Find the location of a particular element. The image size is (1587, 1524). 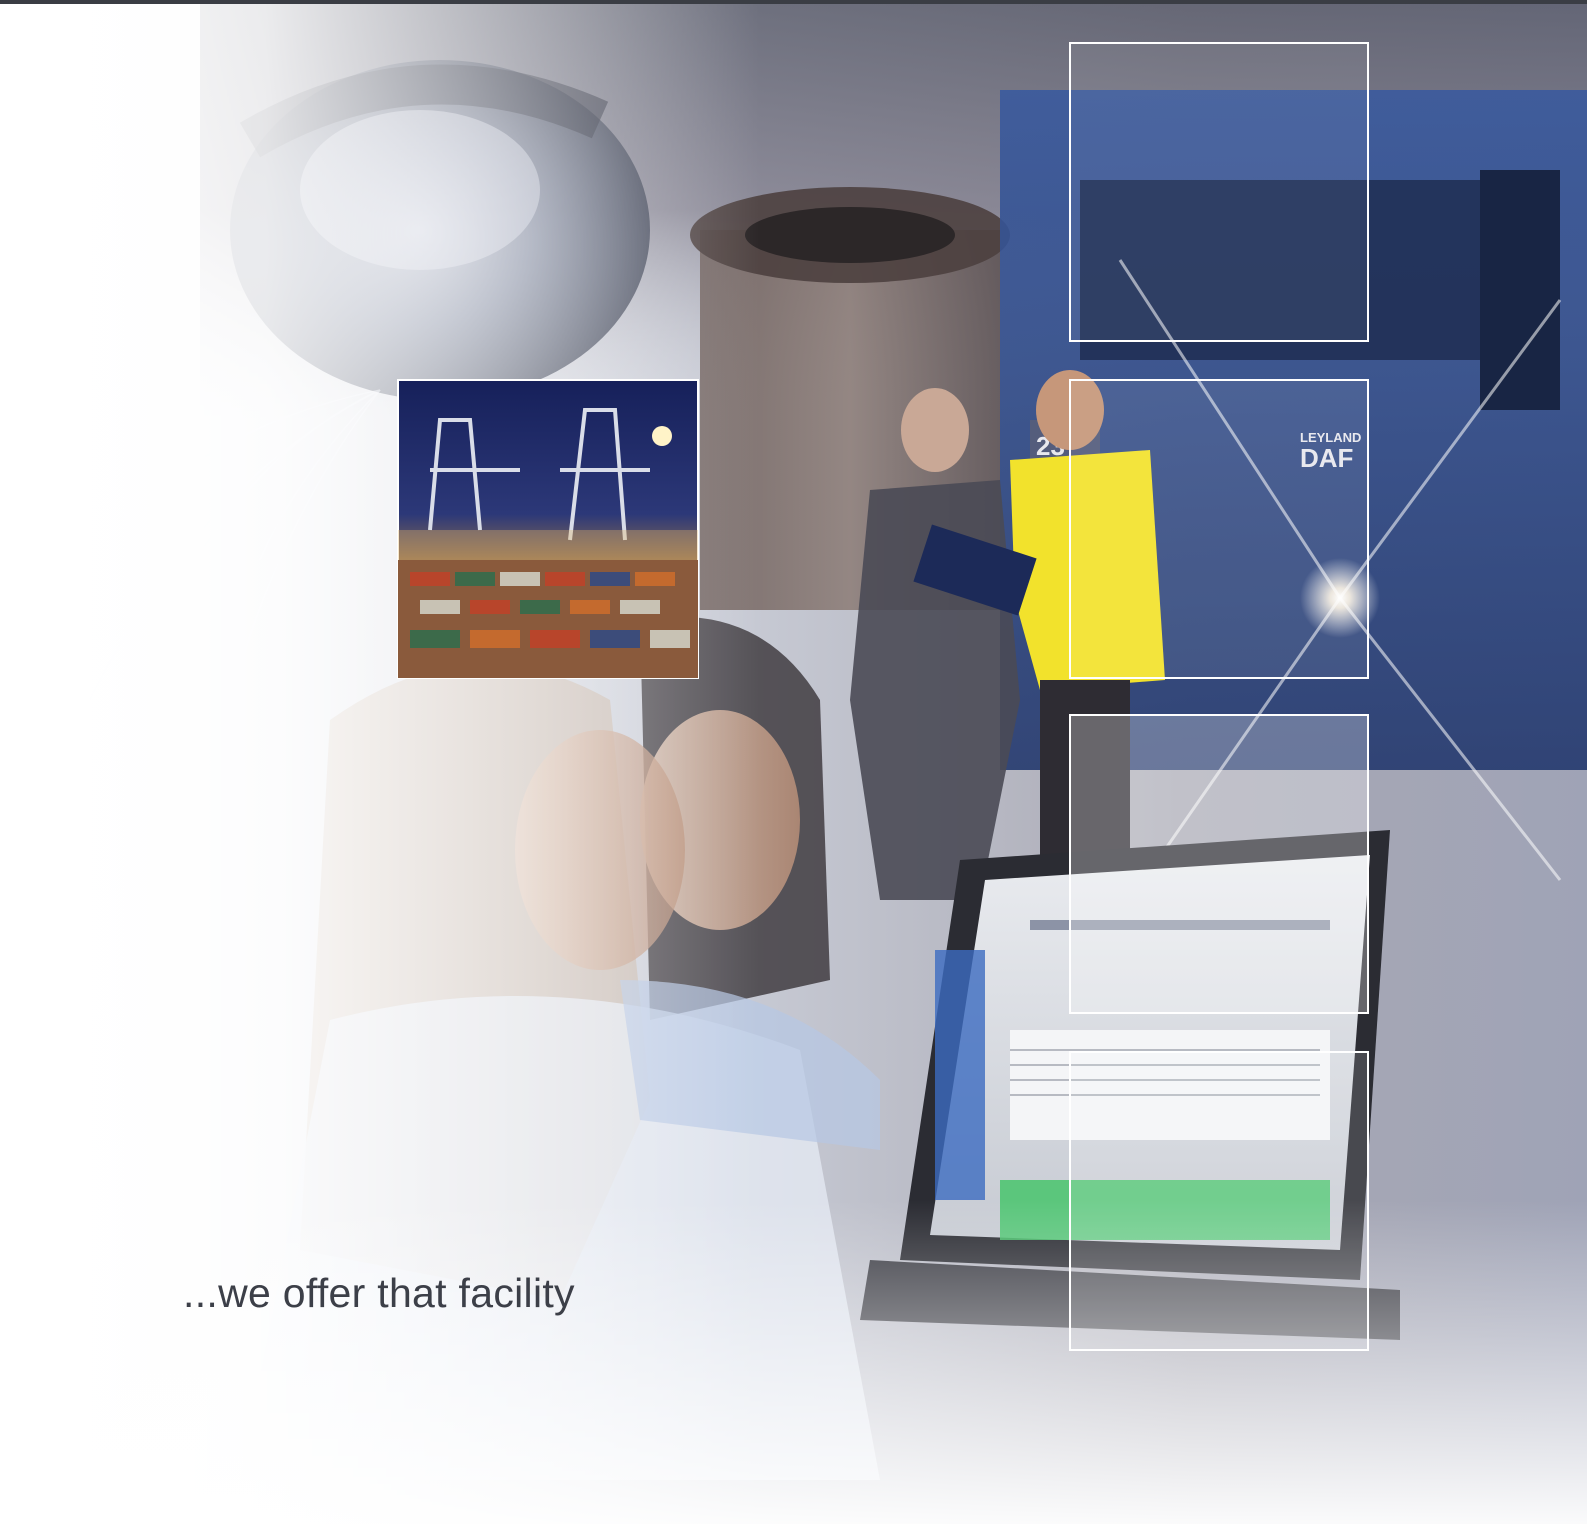

tagline: ...we offer that facility is located at coordinates (379, 1293).